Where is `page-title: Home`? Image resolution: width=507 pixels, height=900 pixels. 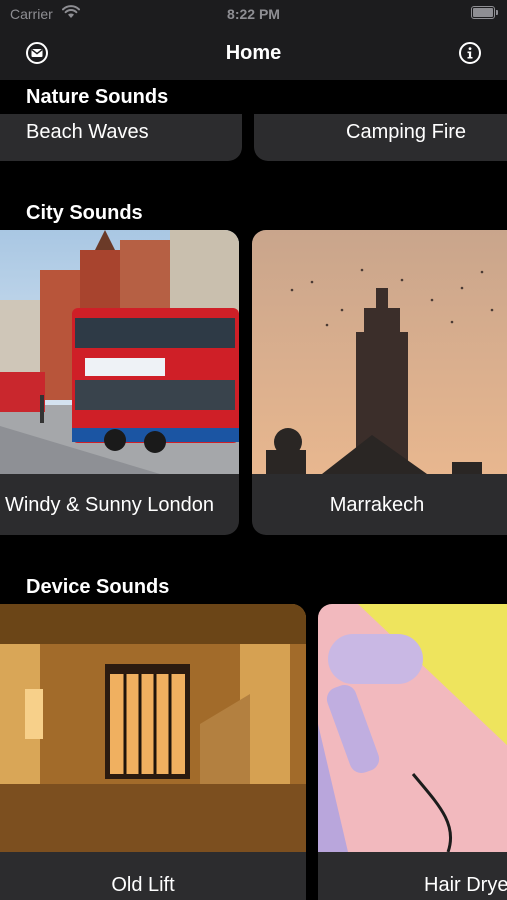 page-title: Home is located at coordinates (253, 53).